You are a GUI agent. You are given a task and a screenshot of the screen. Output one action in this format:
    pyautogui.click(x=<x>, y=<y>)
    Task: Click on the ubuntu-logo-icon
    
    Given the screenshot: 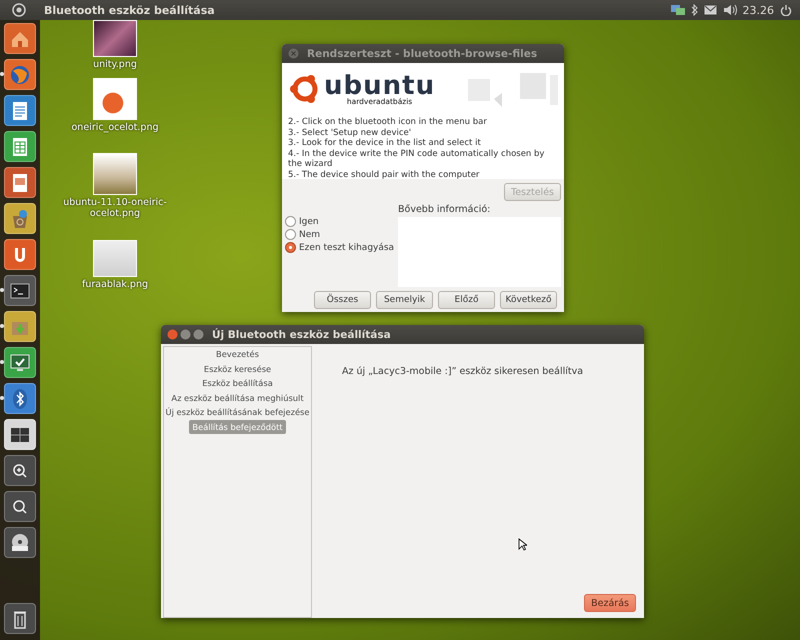 What is the action you would take?
    pyautogui.click(x=19, y=10)
    